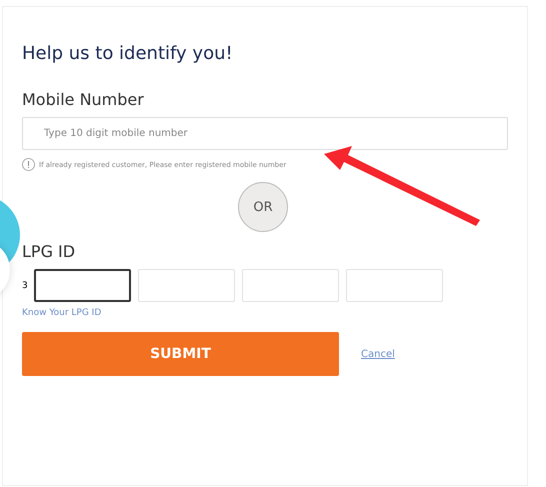 This screenshot has height=487, width=546. I want to click on form-heading: Help us to identify you!, so click(128, 53).